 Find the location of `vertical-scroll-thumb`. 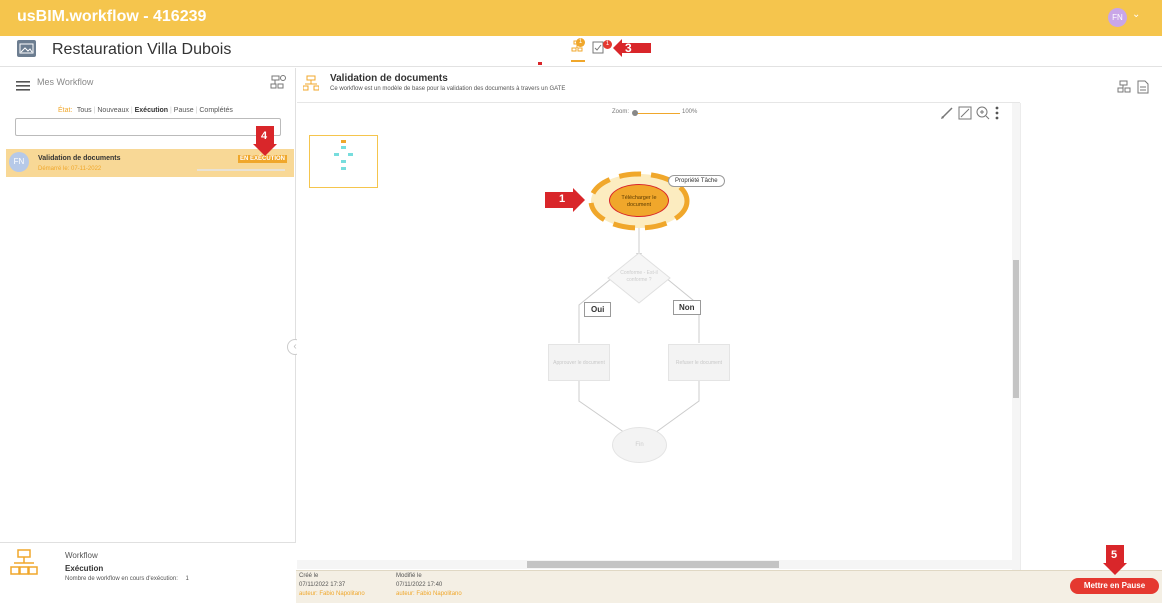

vertical-scroll-thumb is located at coordinates (1016, 329).